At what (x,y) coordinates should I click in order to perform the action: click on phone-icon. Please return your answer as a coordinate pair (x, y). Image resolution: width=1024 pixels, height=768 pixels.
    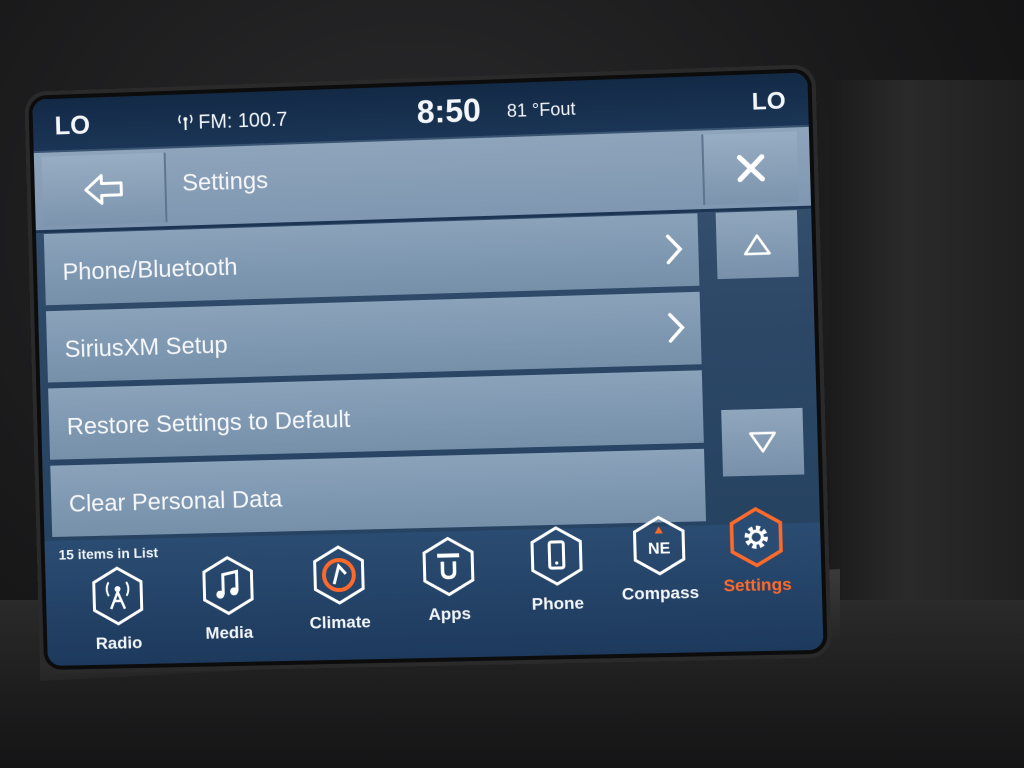
    Looking at the image, I should click on (557, 556).